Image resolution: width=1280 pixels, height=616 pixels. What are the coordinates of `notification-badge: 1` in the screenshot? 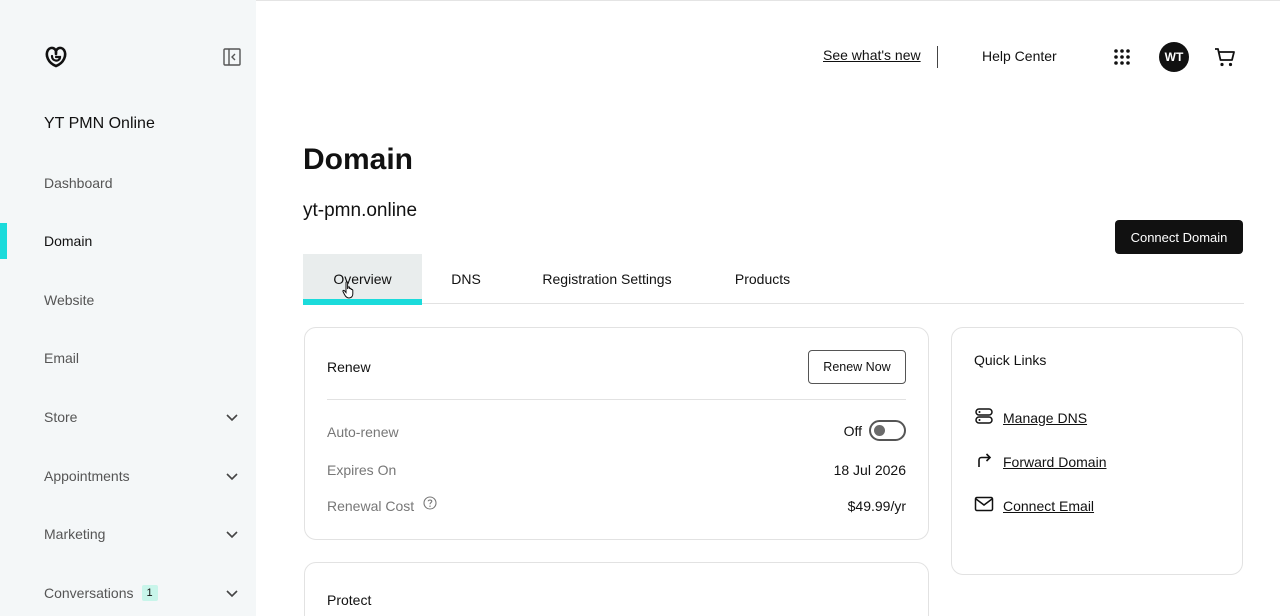 It's located at (149, 593).